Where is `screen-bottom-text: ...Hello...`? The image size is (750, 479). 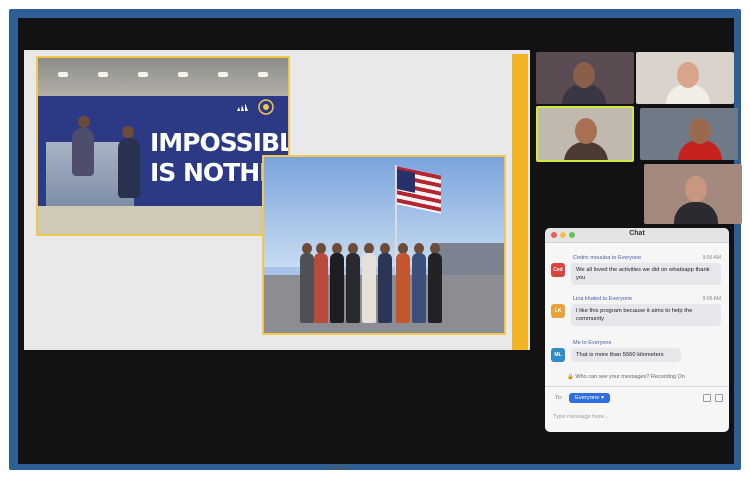
screen-bottom-text: ...Hello... is located at coordinates (338, 467).